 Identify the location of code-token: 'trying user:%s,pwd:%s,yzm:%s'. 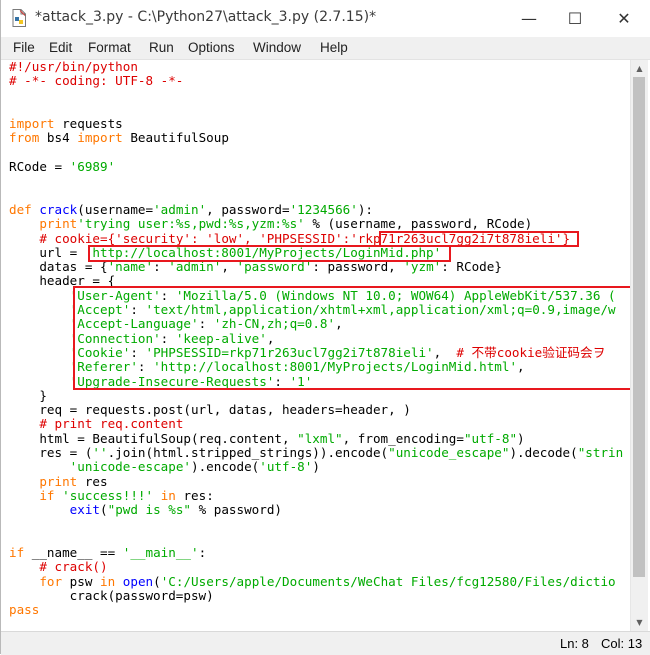
(191, 224).